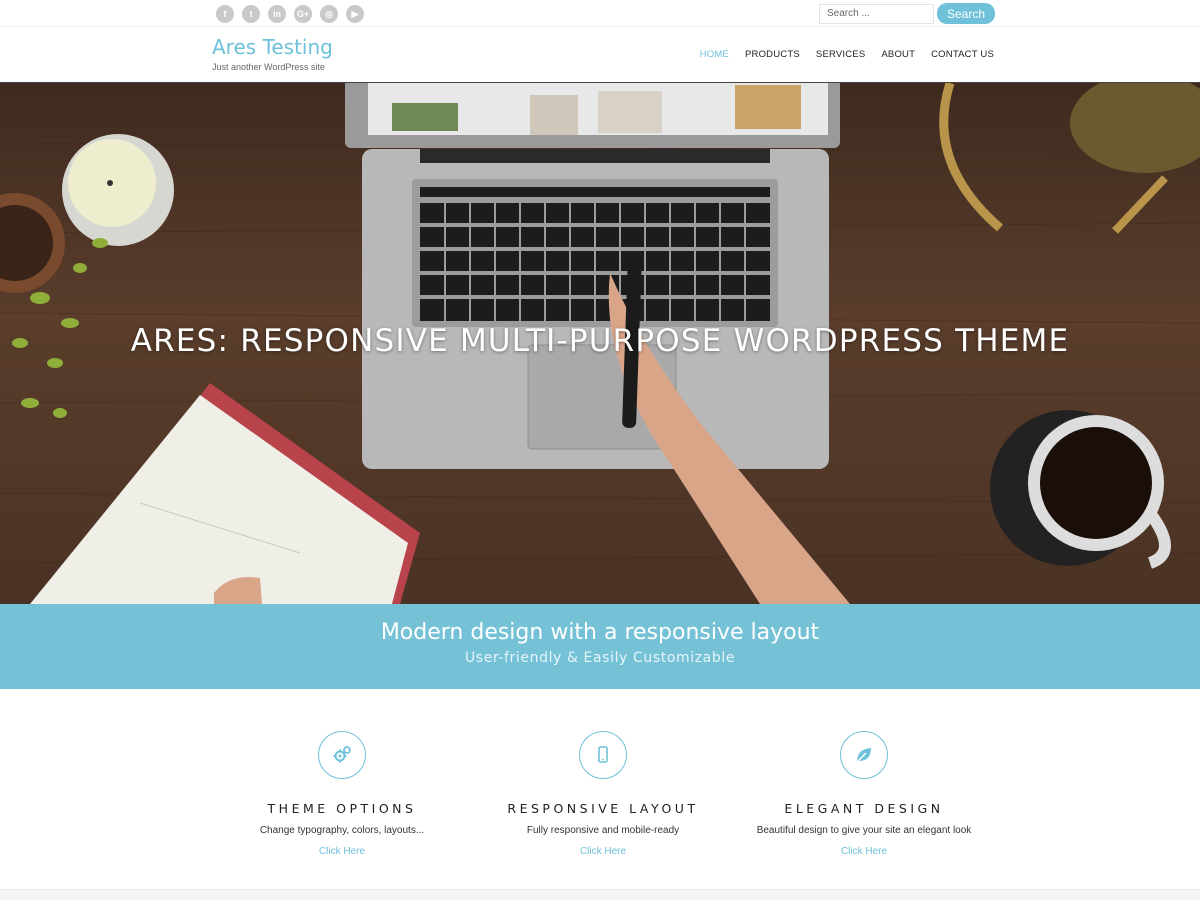  Describe the element at coordinates (600, 13) in the screenshot. I see `top-bar: f t in G+ ◎ ▶ Search` at that location.